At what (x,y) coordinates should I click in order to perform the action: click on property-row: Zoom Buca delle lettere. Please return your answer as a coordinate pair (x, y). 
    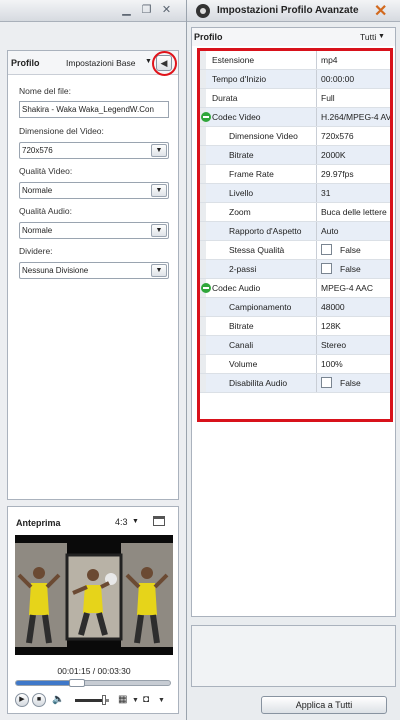
    Looking at the image, I should click on (295, 212).